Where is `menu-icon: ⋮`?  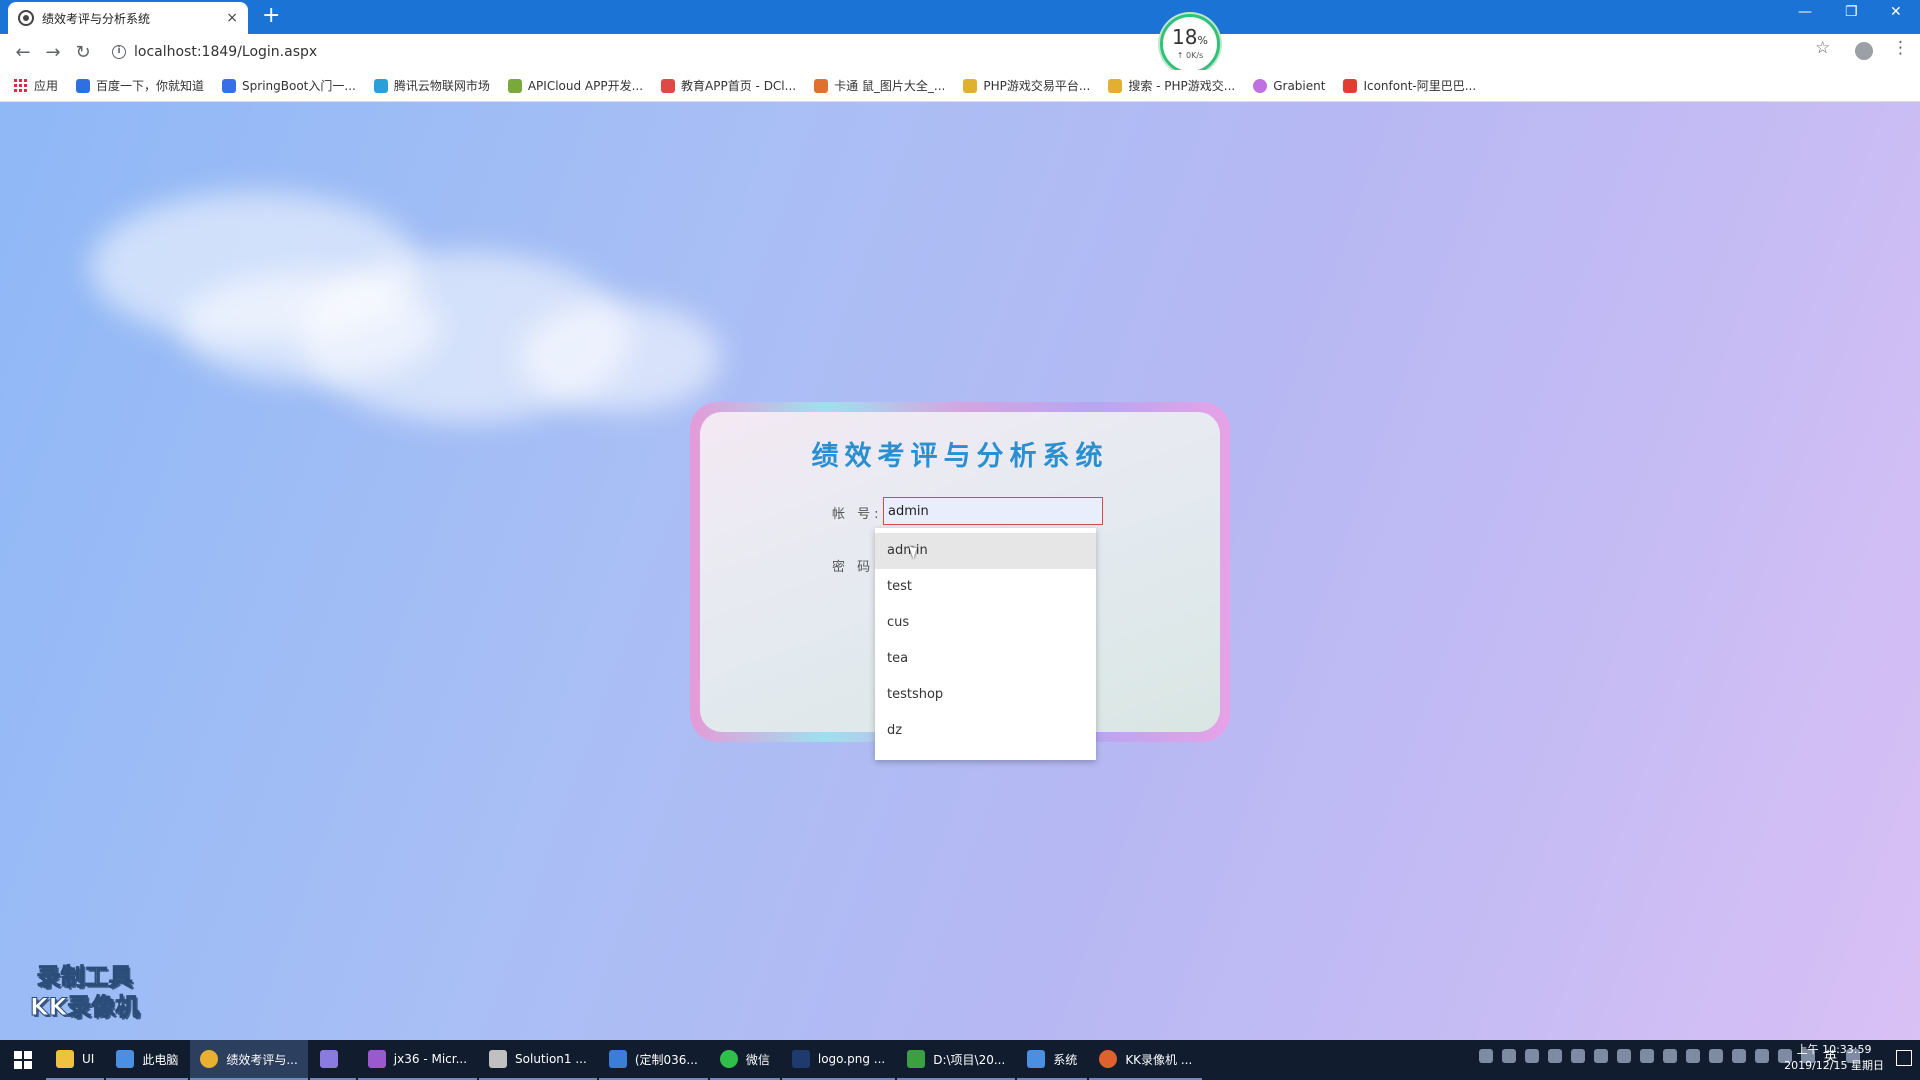 menu-icon: ⋮ is located at coordinates (1900, 48).